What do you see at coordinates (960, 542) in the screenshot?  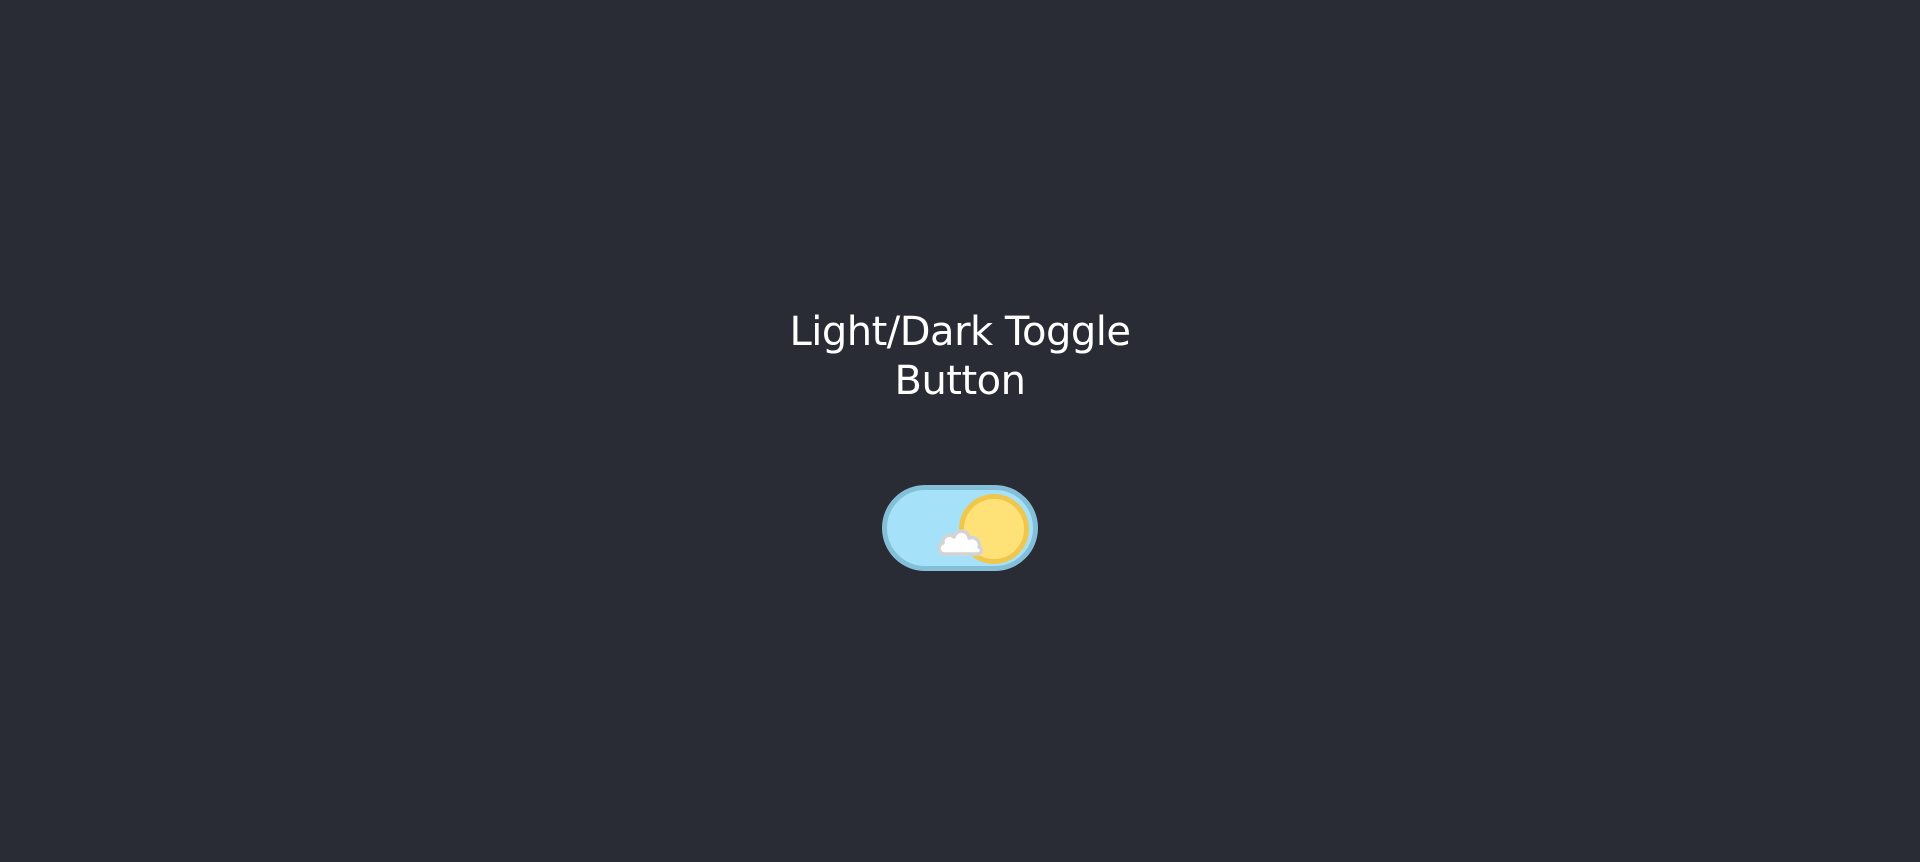 I see `cloud-icon` at bounding box center [960, 542].